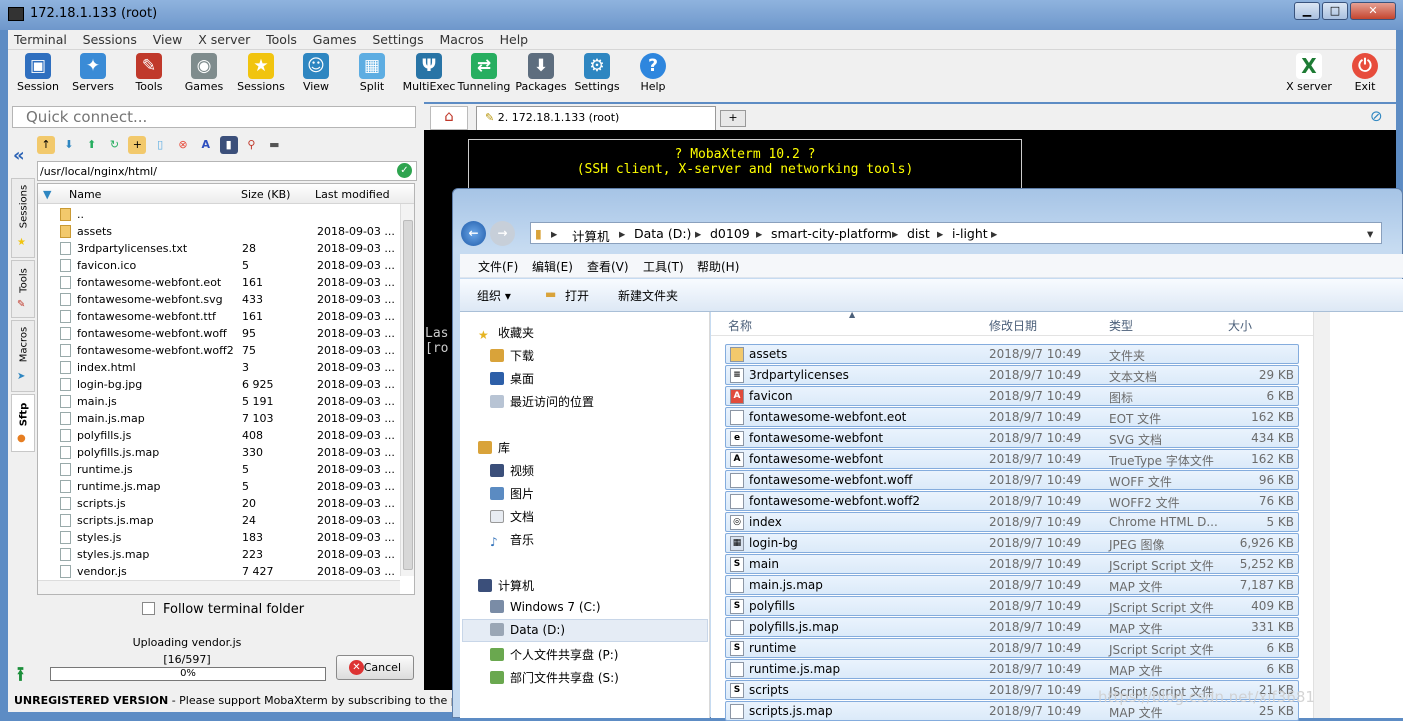 This screenshot has width=1403, height=721. What do you see at coordinates (597, 71) in the screenshot?
I see `settings-button: ⚙ Settings` at bounding box center [597, 71].